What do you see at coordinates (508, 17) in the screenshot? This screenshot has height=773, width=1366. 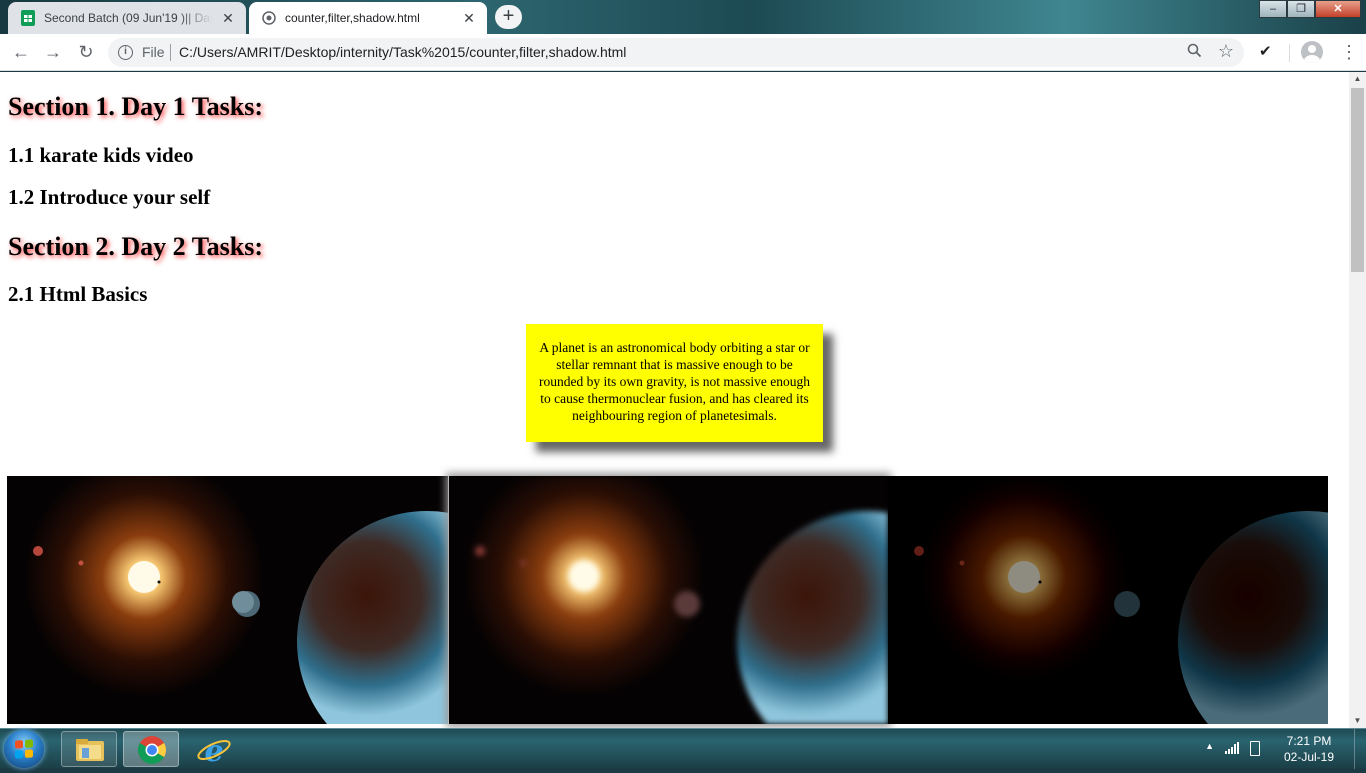 I see `new-tab-button: +` at bounding box center [508, 17].